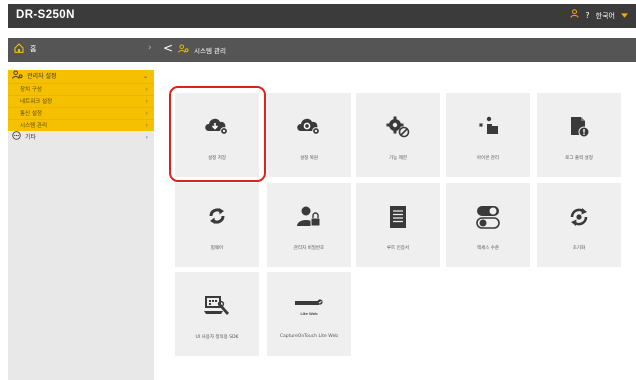 This screenshot has height=380, width=636. Describe the element at coordinates (322, 16) in the screenshot. I see `app-header: DR-S250N ? 한국어` at that location.